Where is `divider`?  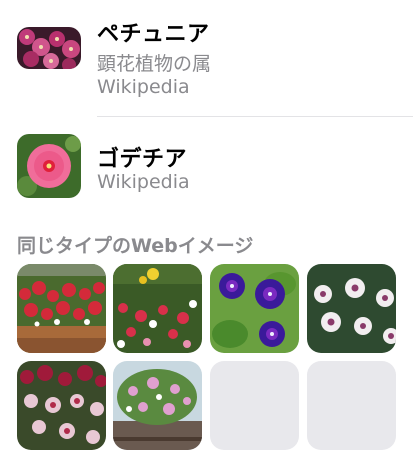 divider is located at coordinates (255, 116).